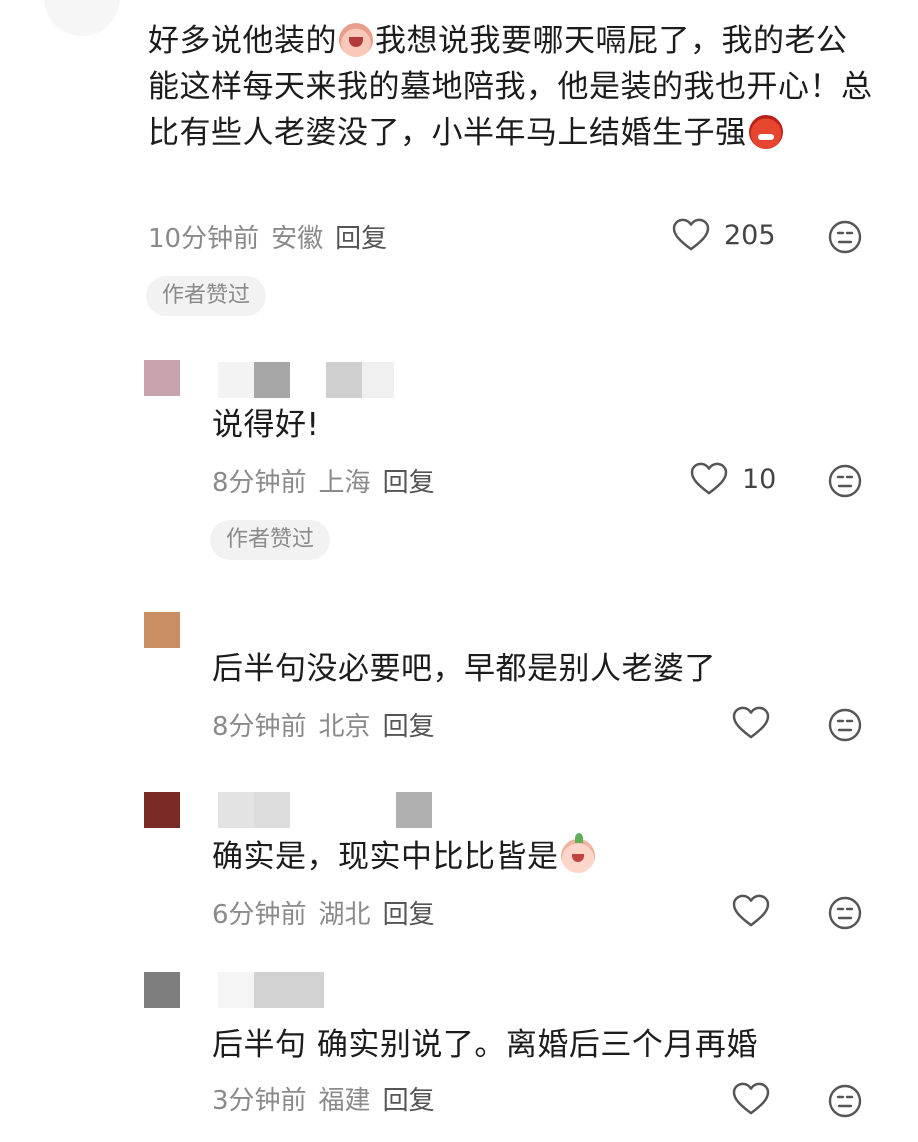  Describe the element at coordinates (204, 239) in the screenshot. I see `comment-time: 10分钟前` at that location.